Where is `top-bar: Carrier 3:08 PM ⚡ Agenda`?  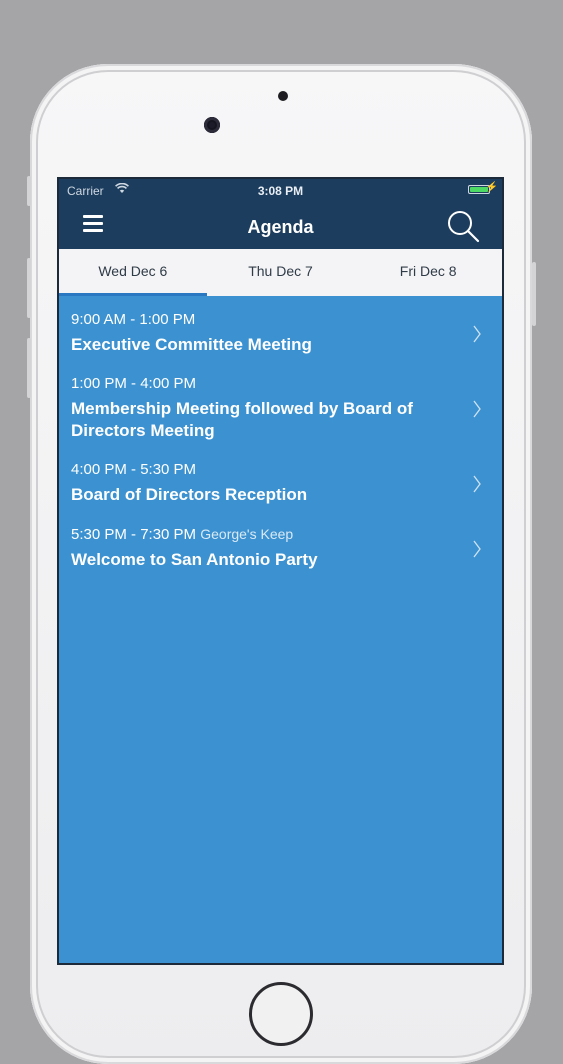
top-bar: Carrier 3:08 PM ⚡ Agenda is located at coordinates (280, 214).